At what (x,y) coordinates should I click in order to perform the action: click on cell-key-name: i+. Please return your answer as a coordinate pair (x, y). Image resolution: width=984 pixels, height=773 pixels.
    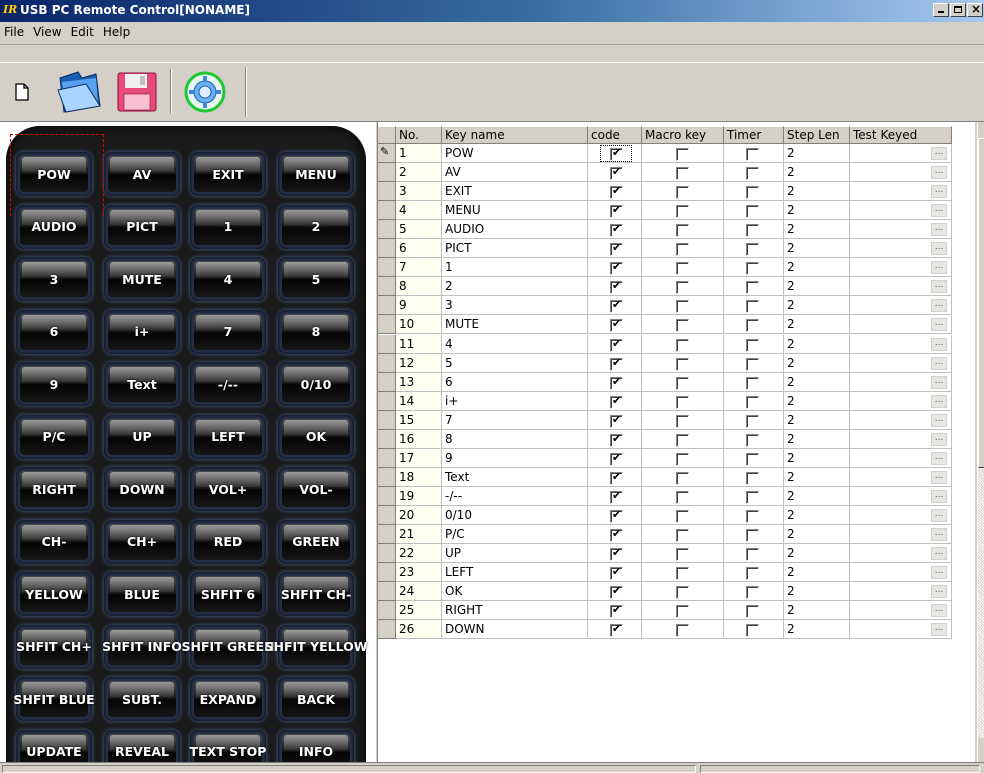
    Looking at the image, I should click on (515, 401).